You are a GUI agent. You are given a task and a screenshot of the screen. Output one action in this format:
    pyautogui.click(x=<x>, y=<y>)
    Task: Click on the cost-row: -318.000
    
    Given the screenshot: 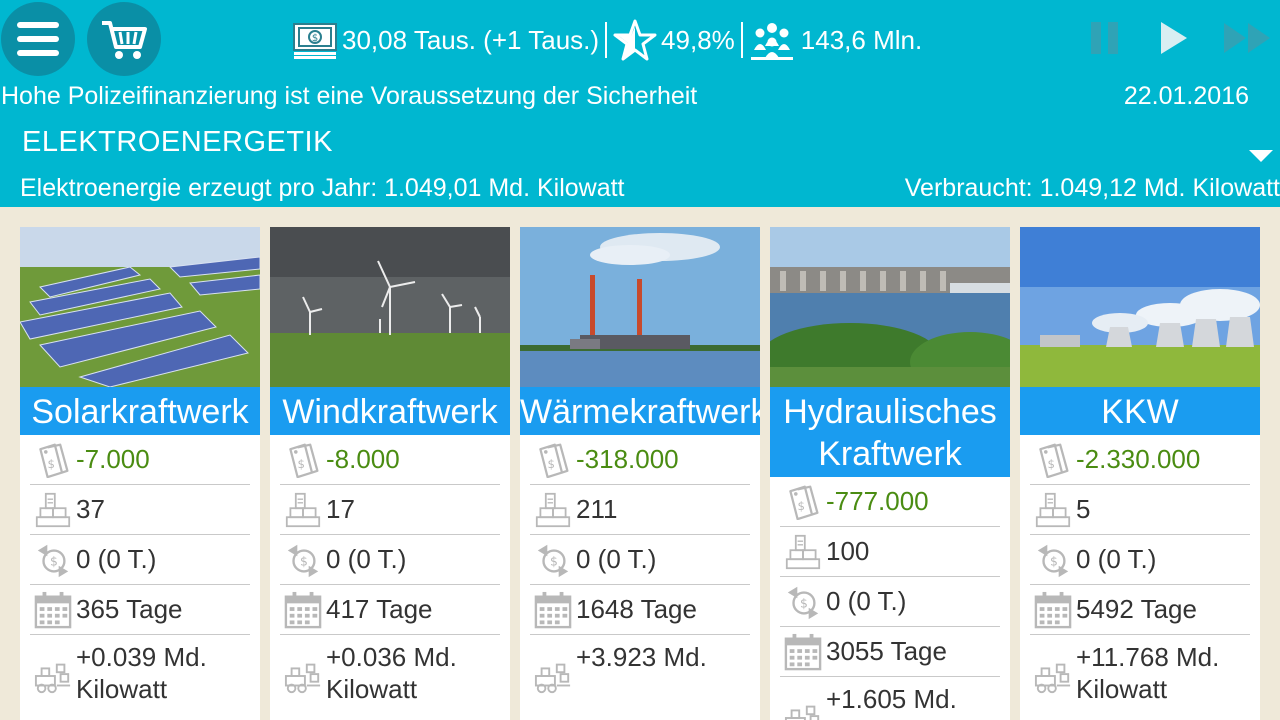 What is the action you would take?
    pyautogui.click(x=640, y=460)
    